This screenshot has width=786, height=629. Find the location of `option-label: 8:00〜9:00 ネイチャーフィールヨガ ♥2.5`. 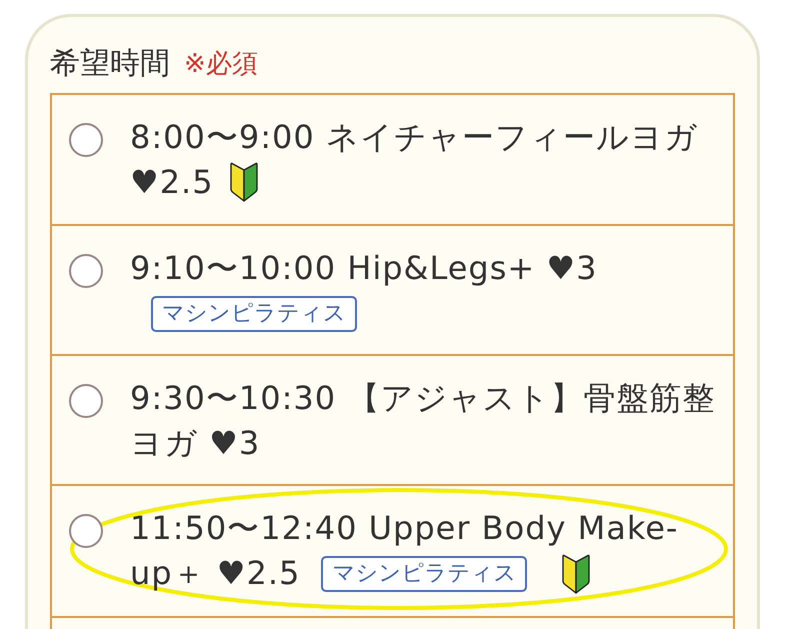

option-label: 8:00〜9:00 ネイチャーフィールヨガ ♥2.5 is located at coordinates (423, 160).